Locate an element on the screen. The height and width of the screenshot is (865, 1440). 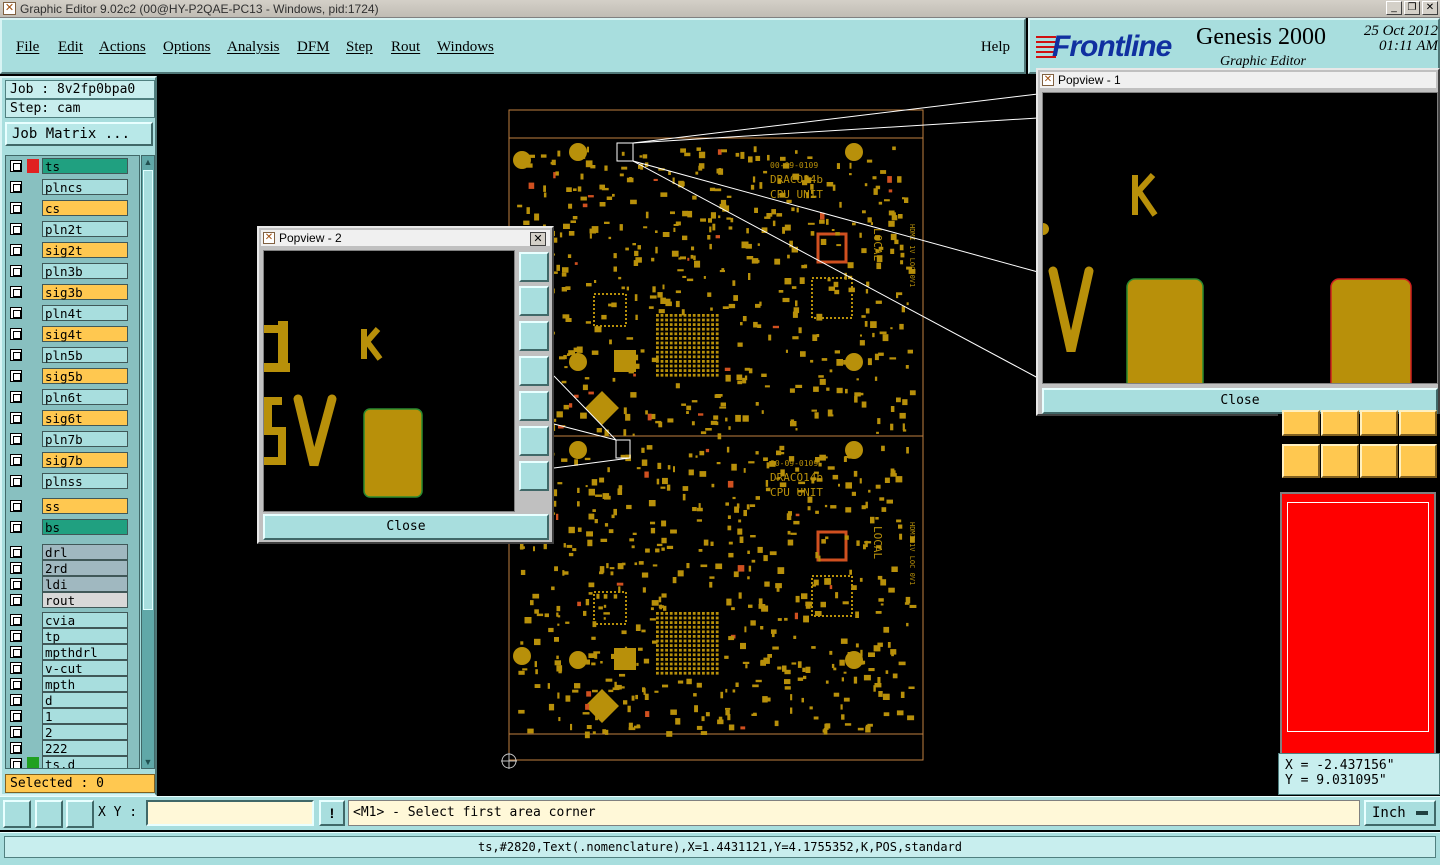
zoom-fit-icon is located at coordinates (534, 267).